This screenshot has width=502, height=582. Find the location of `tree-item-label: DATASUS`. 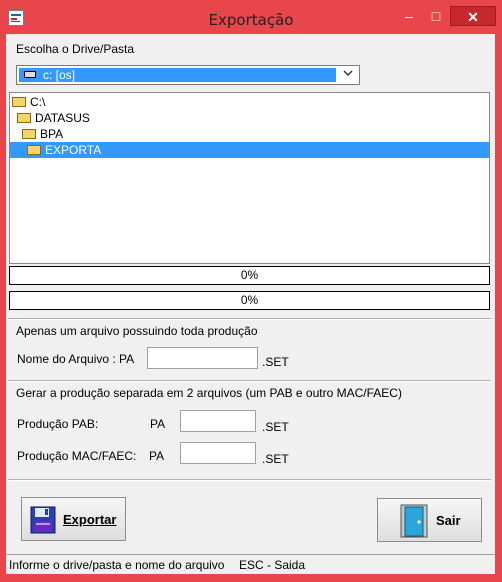

tree-item-label: DATASUS is located at coordinates (62, 118).